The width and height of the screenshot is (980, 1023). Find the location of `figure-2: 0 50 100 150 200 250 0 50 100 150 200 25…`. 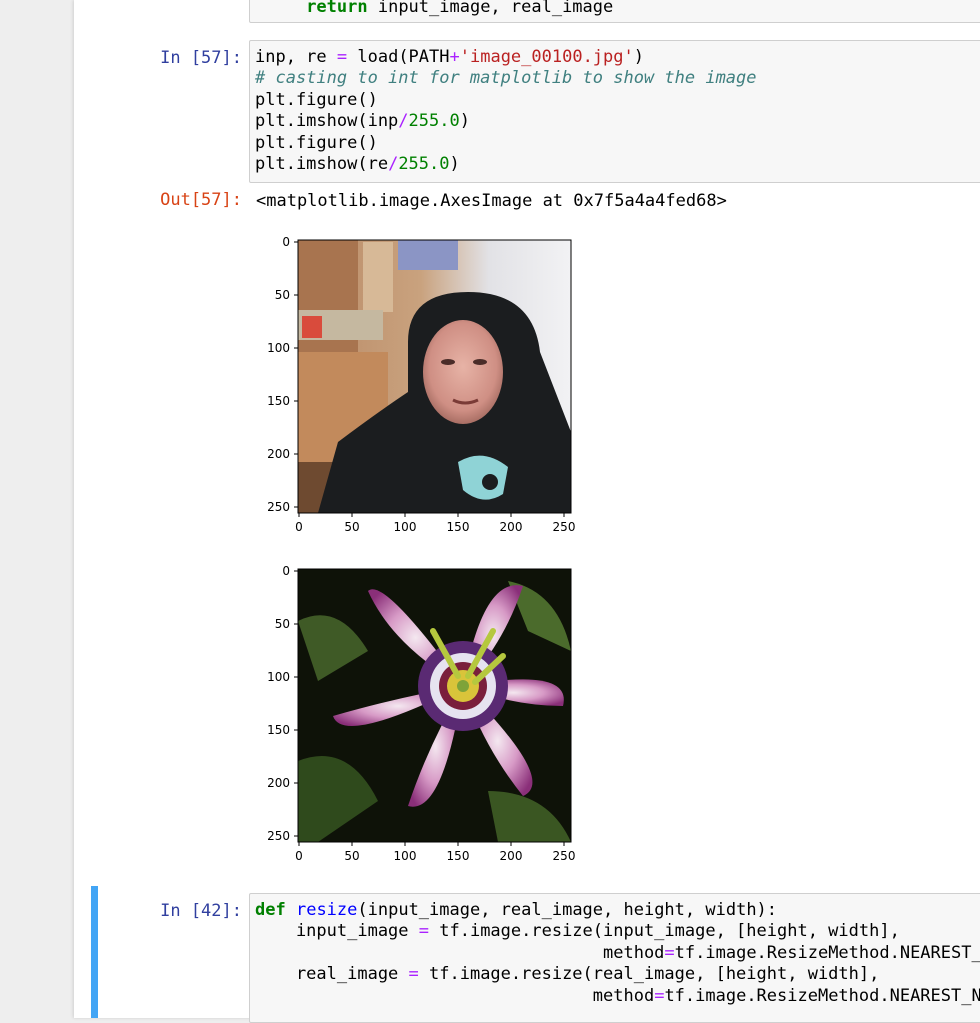

figure-2: 0 50 100 150 200 250 0 50 100 150 200 25… is located at coordinates (423, 718).